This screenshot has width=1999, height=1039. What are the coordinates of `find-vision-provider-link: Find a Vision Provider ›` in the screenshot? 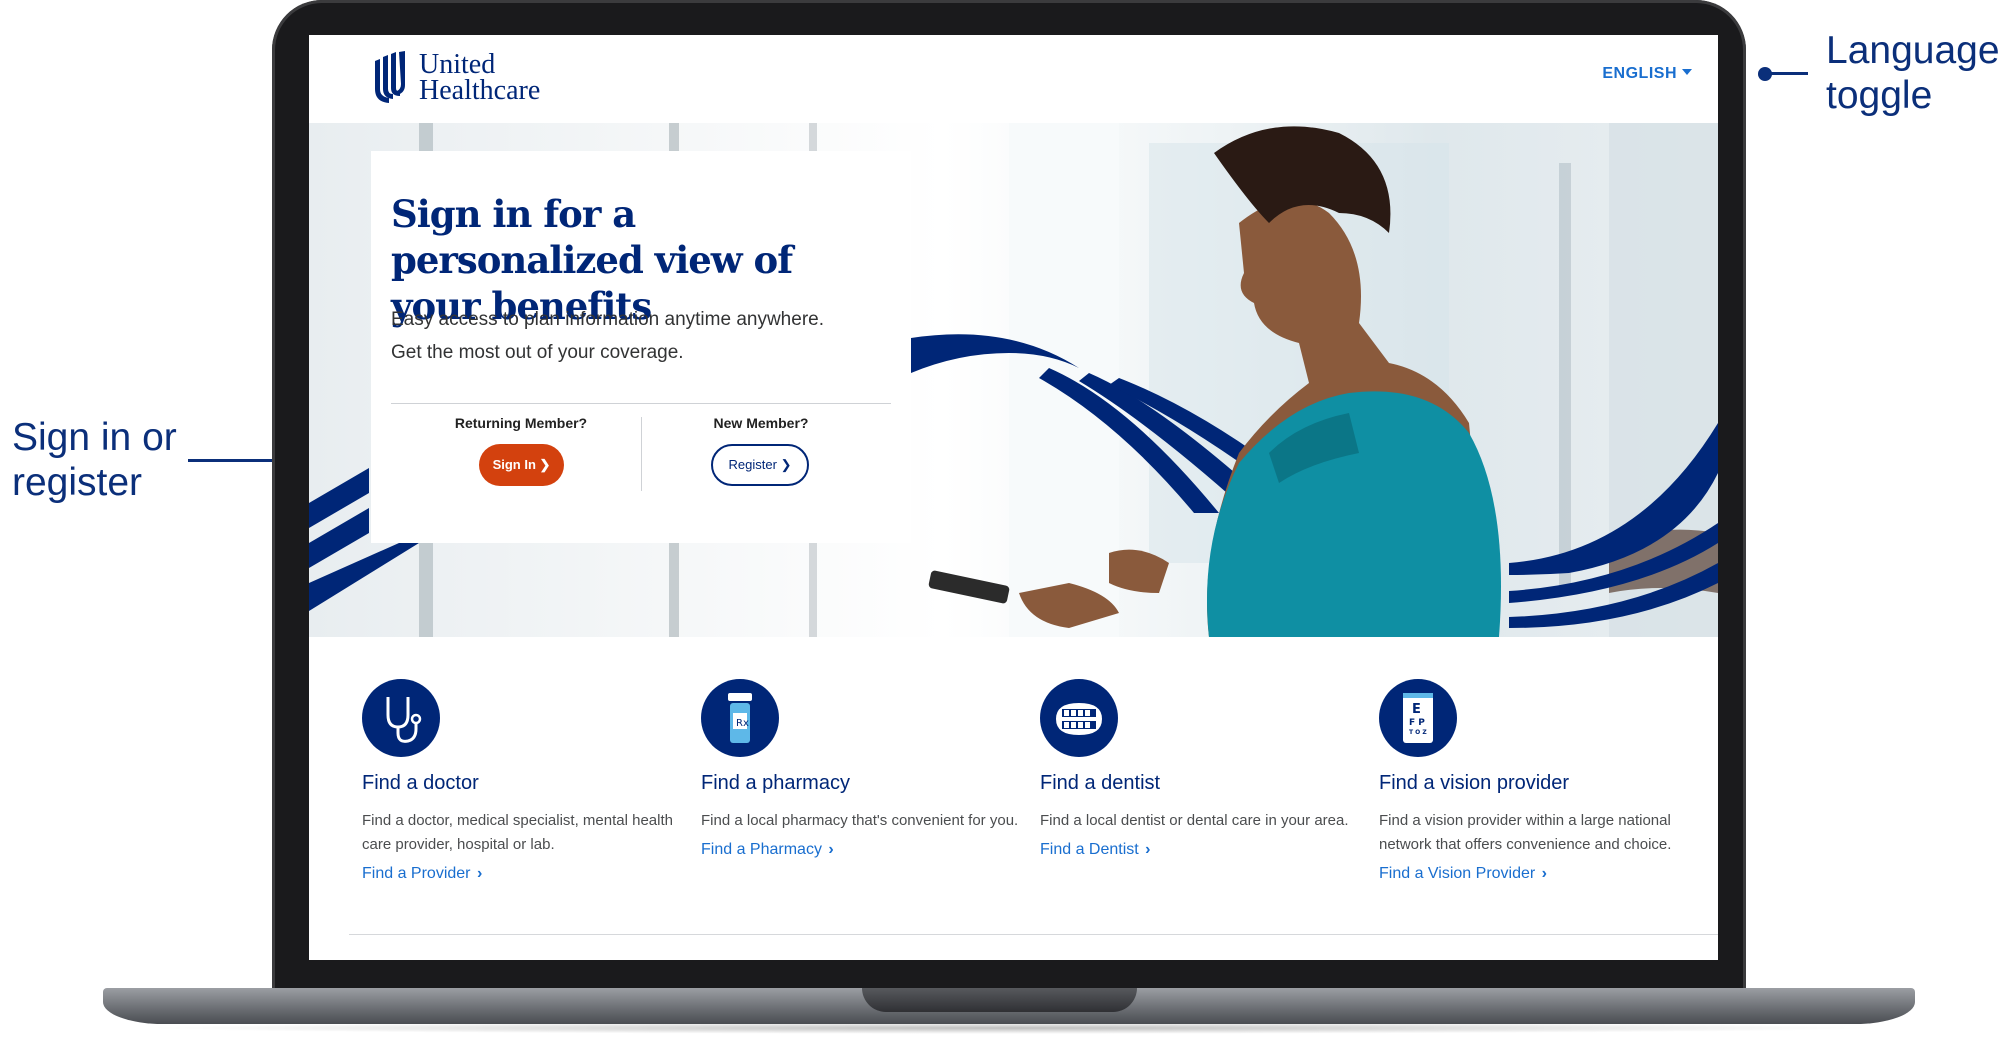 It's located at (1463, 874).